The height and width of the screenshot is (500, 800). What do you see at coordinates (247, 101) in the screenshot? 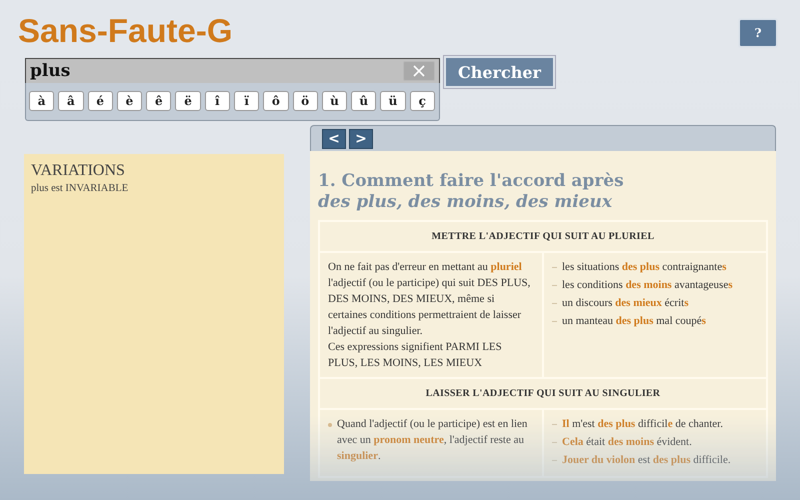
I see `accent-key: ï` at bounding box center [247, 101].